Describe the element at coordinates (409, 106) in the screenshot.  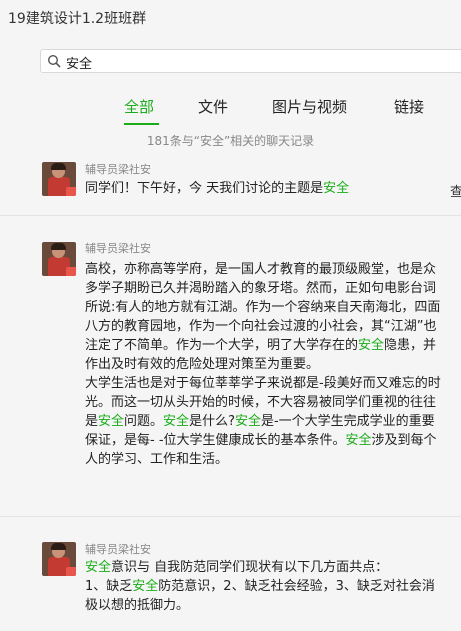
I see `tab-links: 链接` at that location.